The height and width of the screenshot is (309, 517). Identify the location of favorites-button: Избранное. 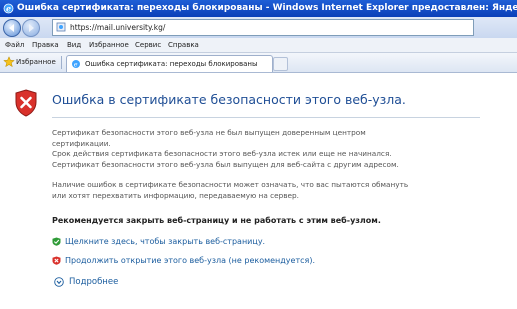
(29, 62).